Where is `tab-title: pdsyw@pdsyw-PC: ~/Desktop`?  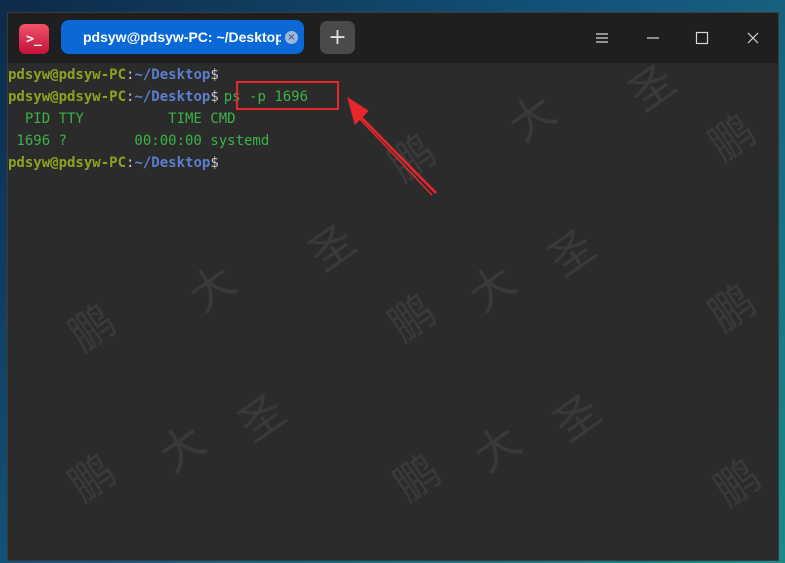 tab-title: pdsyw@pdsyw-PC: ~/Desktop is located at coordinates (182, 37).